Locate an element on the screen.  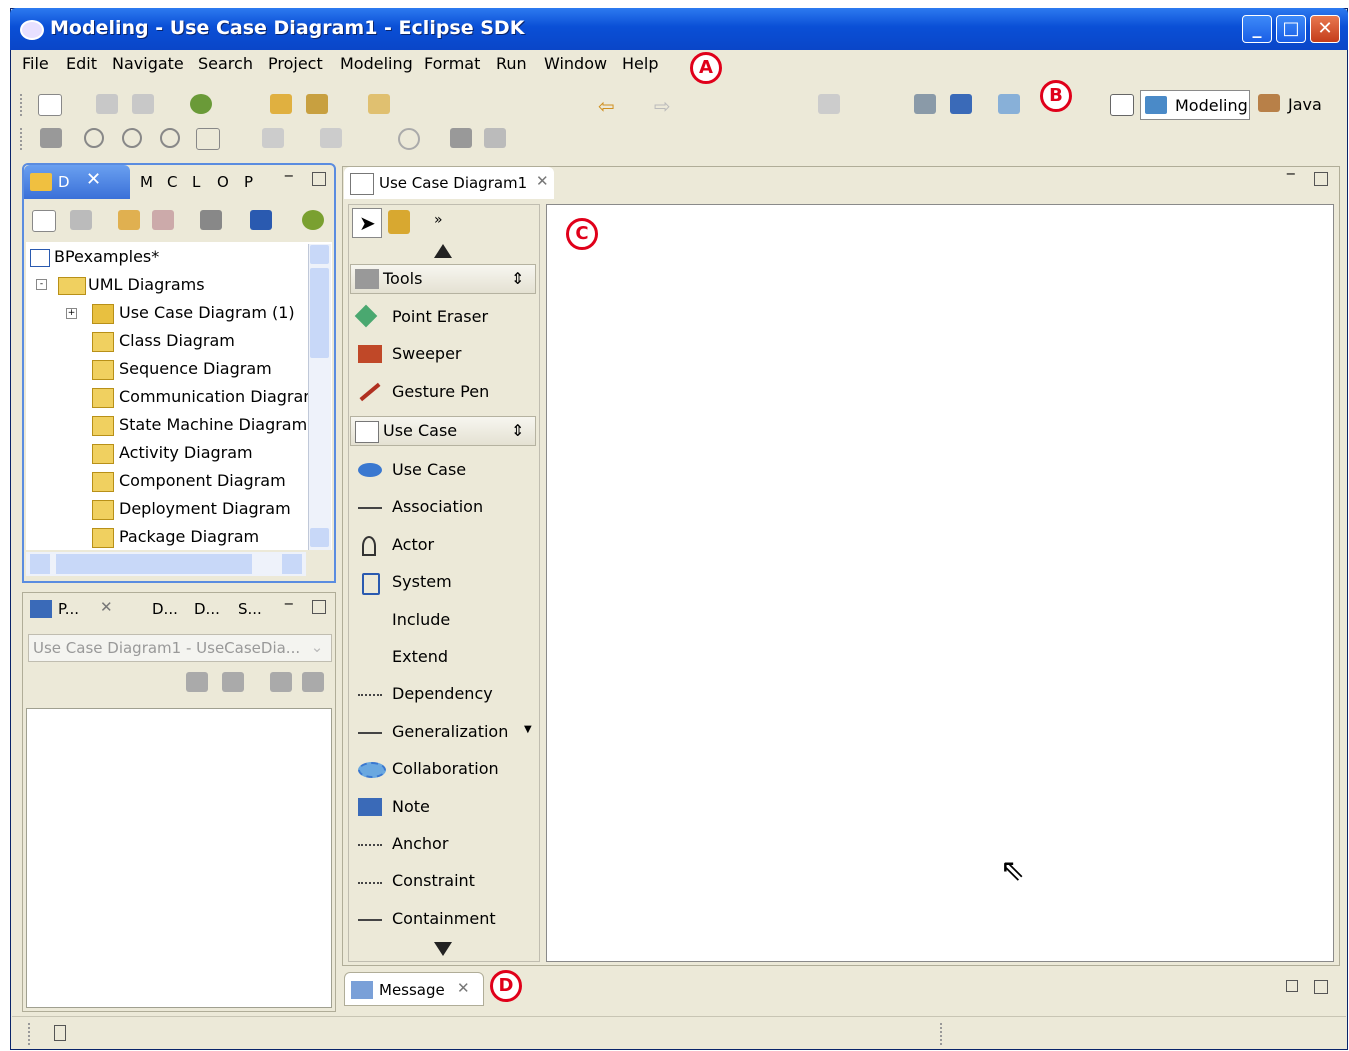
expand-icon: + is located at coordinates (71, 313).